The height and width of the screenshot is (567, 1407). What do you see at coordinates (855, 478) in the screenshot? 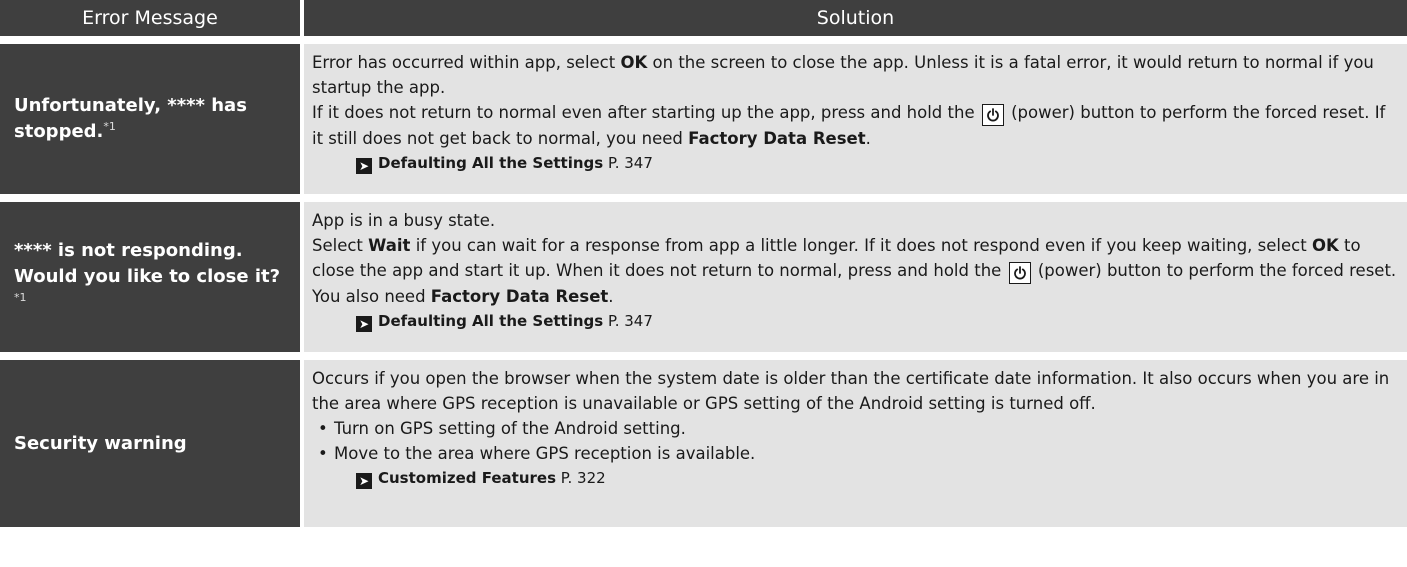
I see `page-reference: ➤ Customized Features P. 322` at bounding box center [855, 478].